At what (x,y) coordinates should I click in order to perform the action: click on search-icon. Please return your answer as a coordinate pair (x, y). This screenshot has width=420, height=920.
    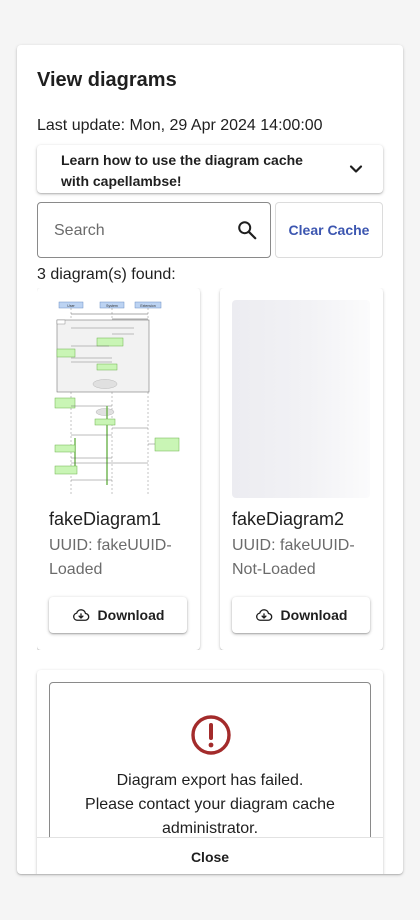
    Looking at the image, I should click on (247, 230).